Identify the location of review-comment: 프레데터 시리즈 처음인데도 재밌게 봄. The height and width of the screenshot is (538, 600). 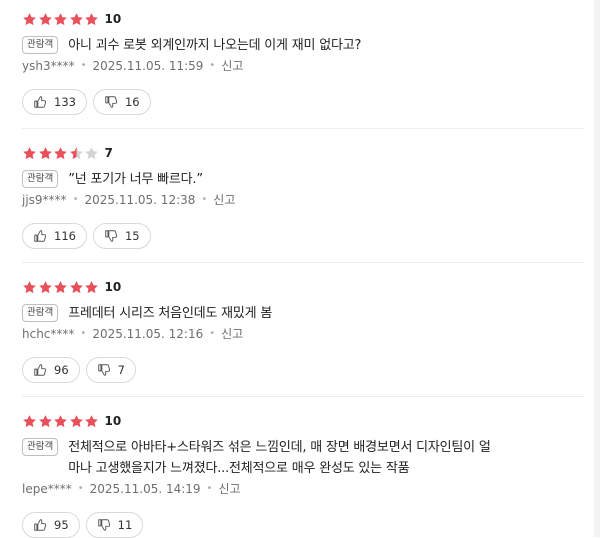
(170, 313).